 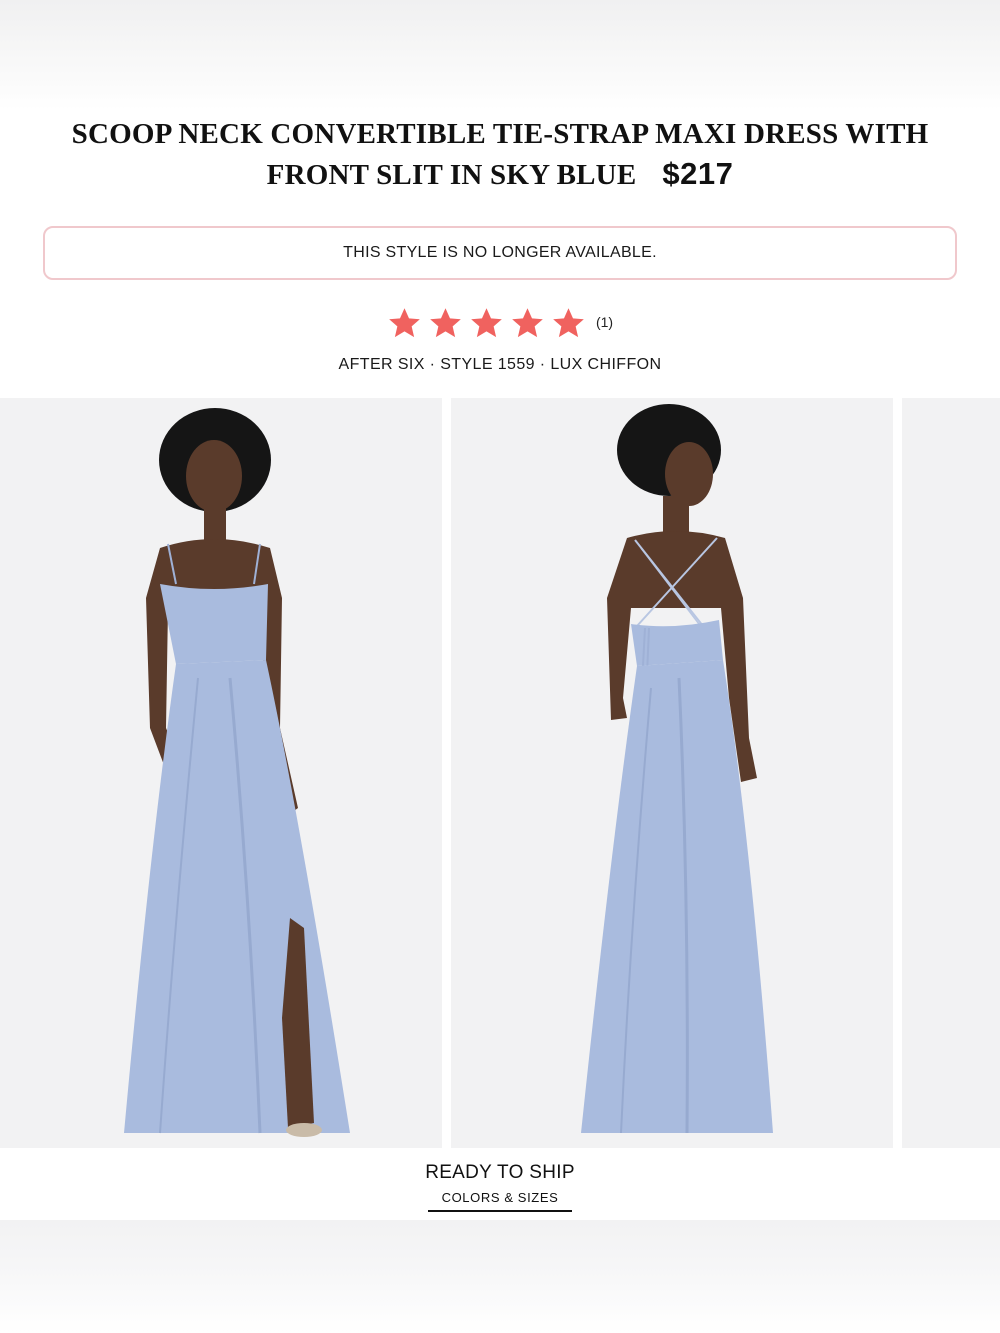 I want to click on star-rating, so click(x=486, y=323).